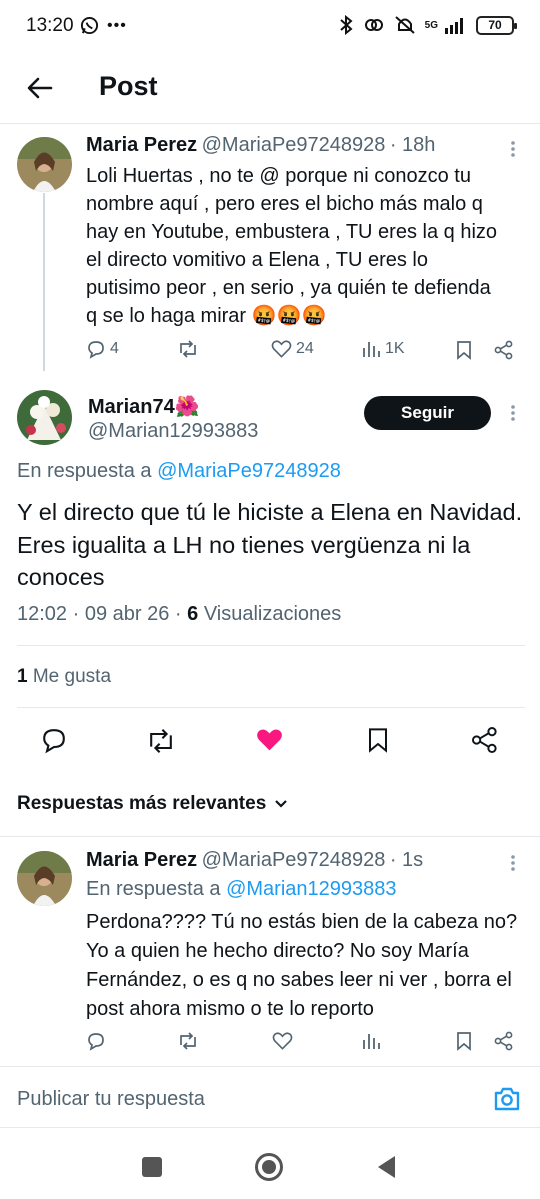 Image resolution: width=540 pixels, height=1199 pixels. I want to click on back-button, so click(40, 88).